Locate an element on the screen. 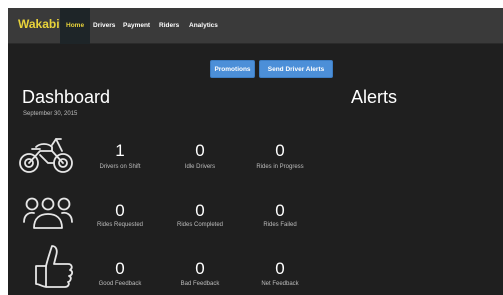 This screenshot has width=503, height=295. brand-logo: Wakabi is located at coordinates (39, 24).